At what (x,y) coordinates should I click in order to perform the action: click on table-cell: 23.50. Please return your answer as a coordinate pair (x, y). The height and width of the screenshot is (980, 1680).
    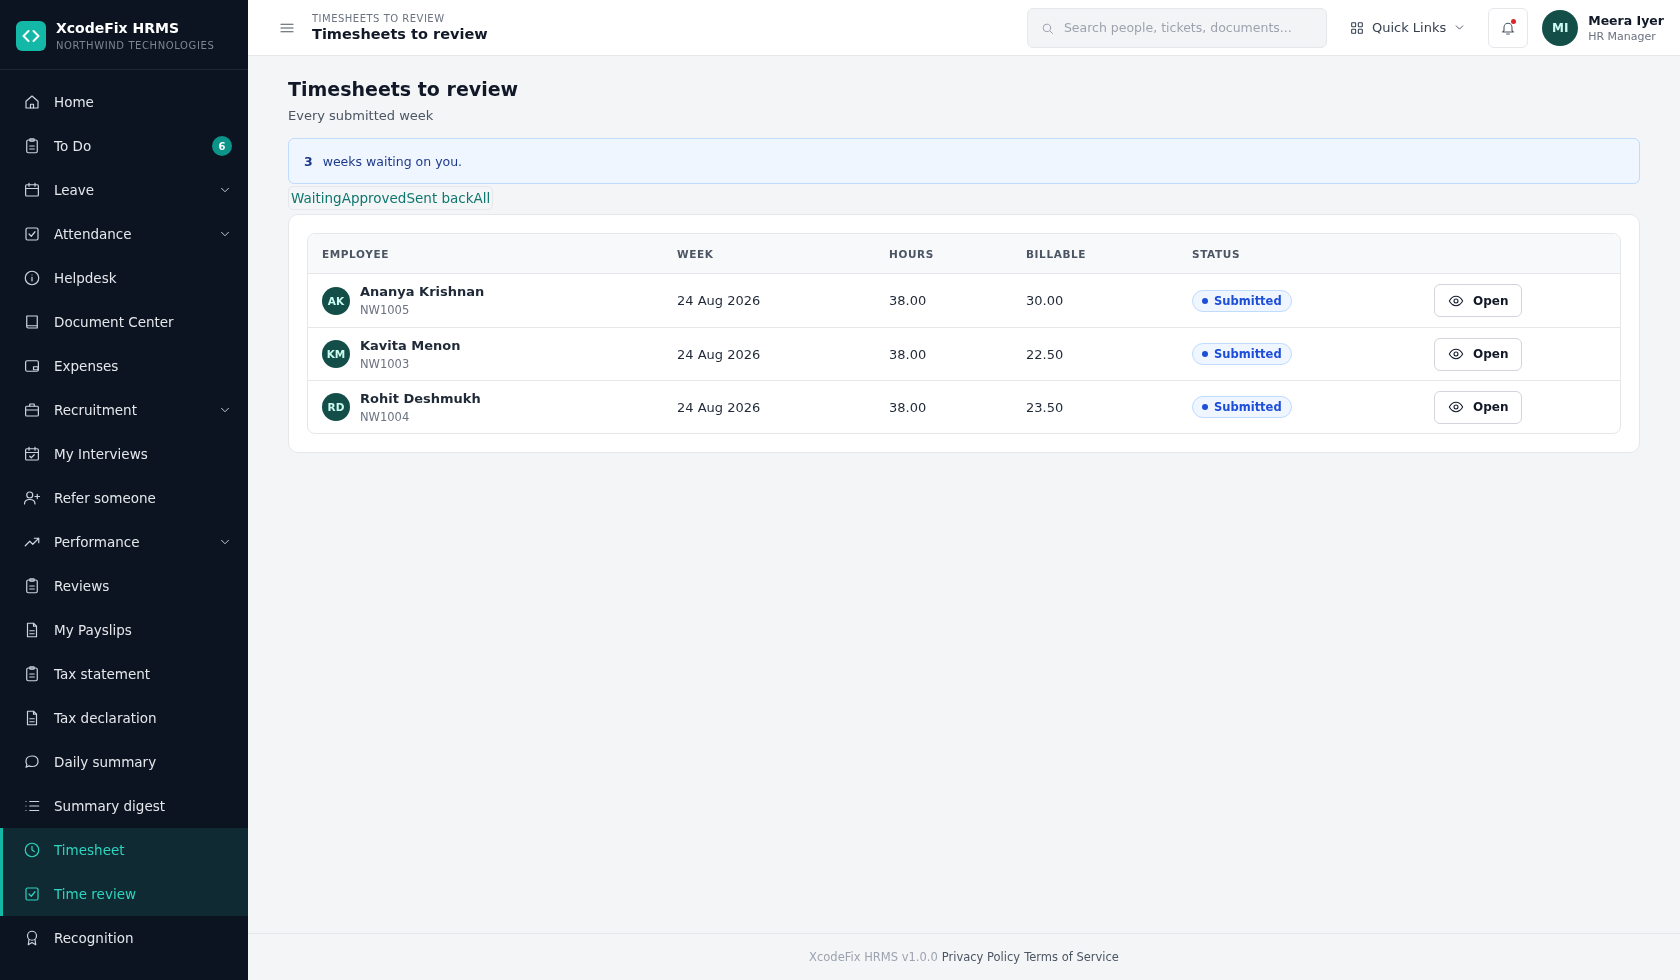
    Looking at the image, I should click on (1045, 407).